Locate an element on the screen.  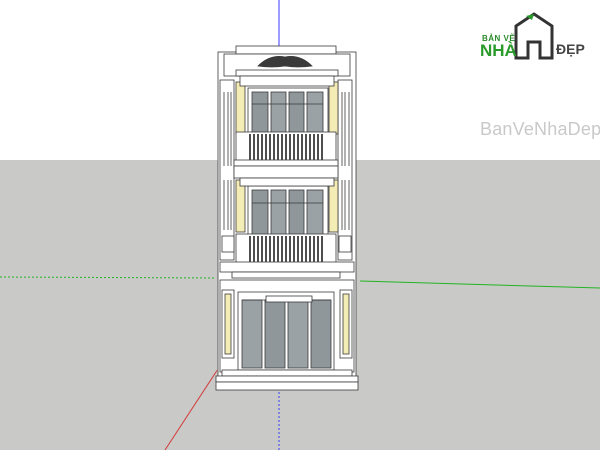
logo-line2: NHÀ is located at coordinates (498, 50).